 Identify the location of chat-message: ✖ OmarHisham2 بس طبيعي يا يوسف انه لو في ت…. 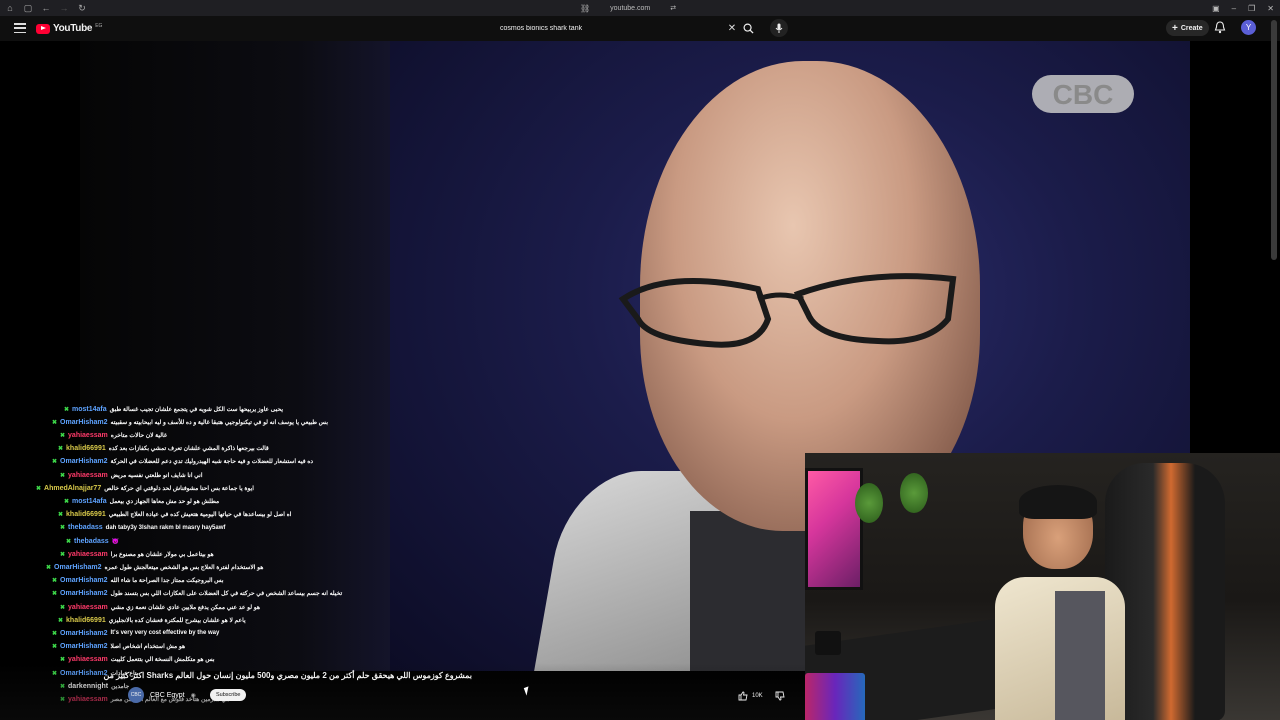
(190, 422).